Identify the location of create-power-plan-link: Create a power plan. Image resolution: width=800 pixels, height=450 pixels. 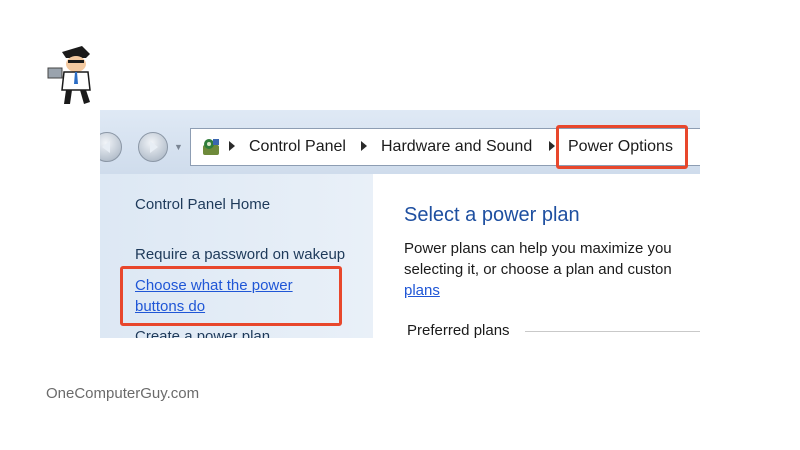
(202, 333).